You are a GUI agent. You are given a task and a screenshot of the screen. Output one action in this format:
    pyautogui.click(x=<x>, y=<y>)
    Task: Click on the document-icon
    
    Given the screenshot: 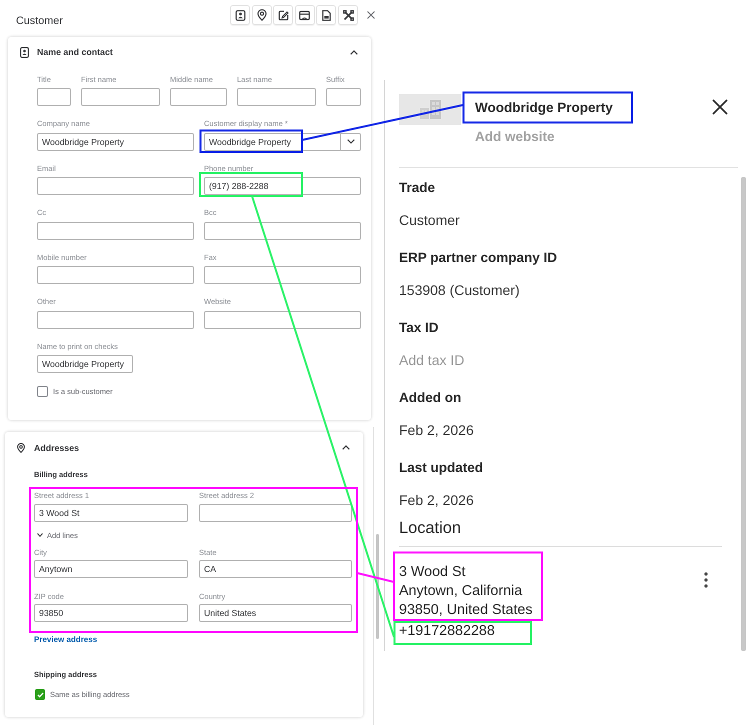 What is the action you would take?
    pyautogui.click(x=326, y=15)
    